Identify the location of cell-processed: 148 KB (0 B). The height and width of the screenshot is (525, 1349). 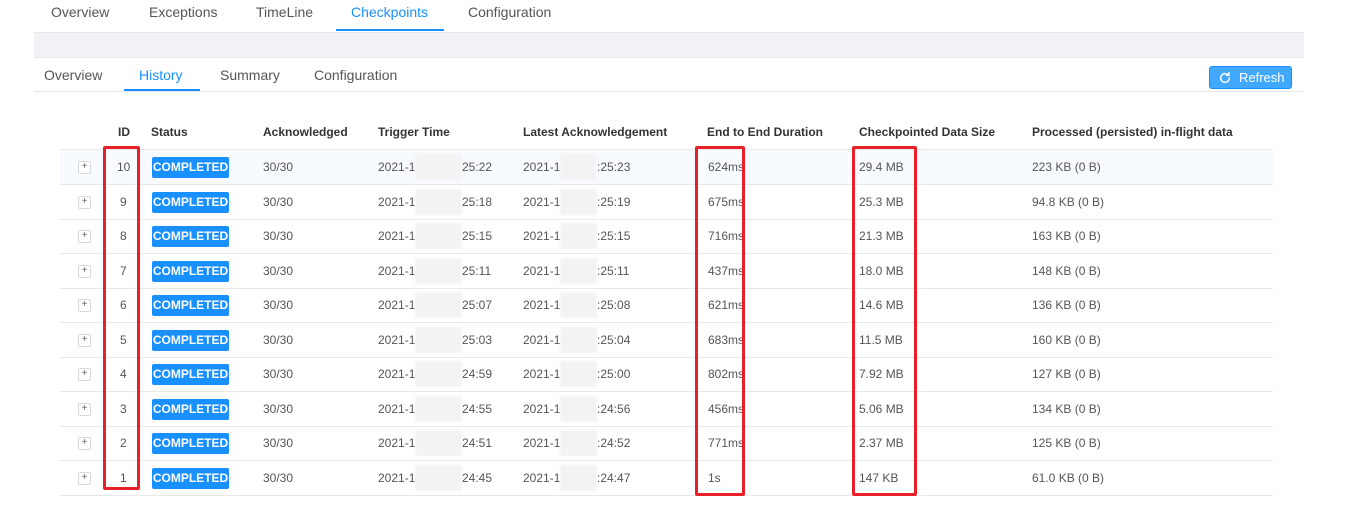
(1066, 270).